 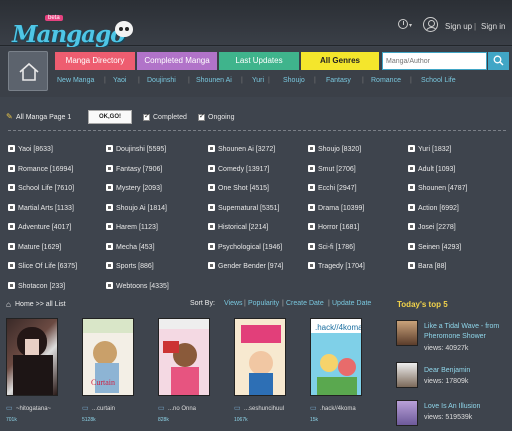 I want to click on genre-link: Bara [88], so click(x=427, y=266).